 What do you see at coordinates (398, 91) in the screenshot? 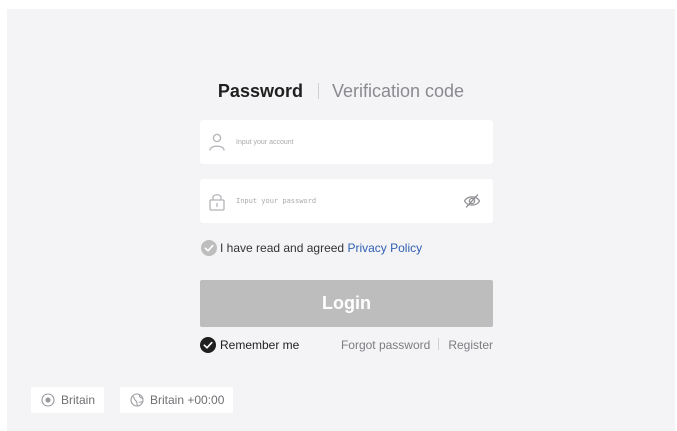
I see `tab-verification-code: Verification code` at bounding box center [398, 91].